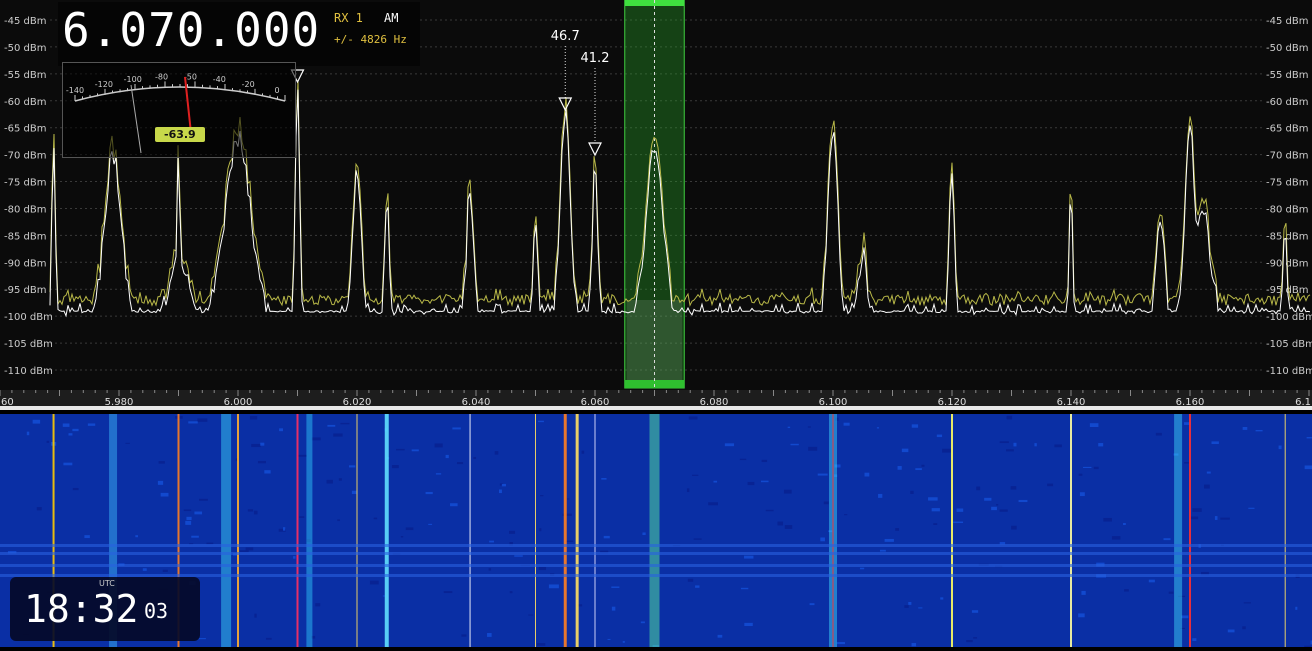 Image resolution: width=1312 pixels, height=651 pixels. What do you see at coordinates (1287, 236) in the screenshot?
I see `dbm-label-right: -85 dBm` at bounding box center [1287, 236].